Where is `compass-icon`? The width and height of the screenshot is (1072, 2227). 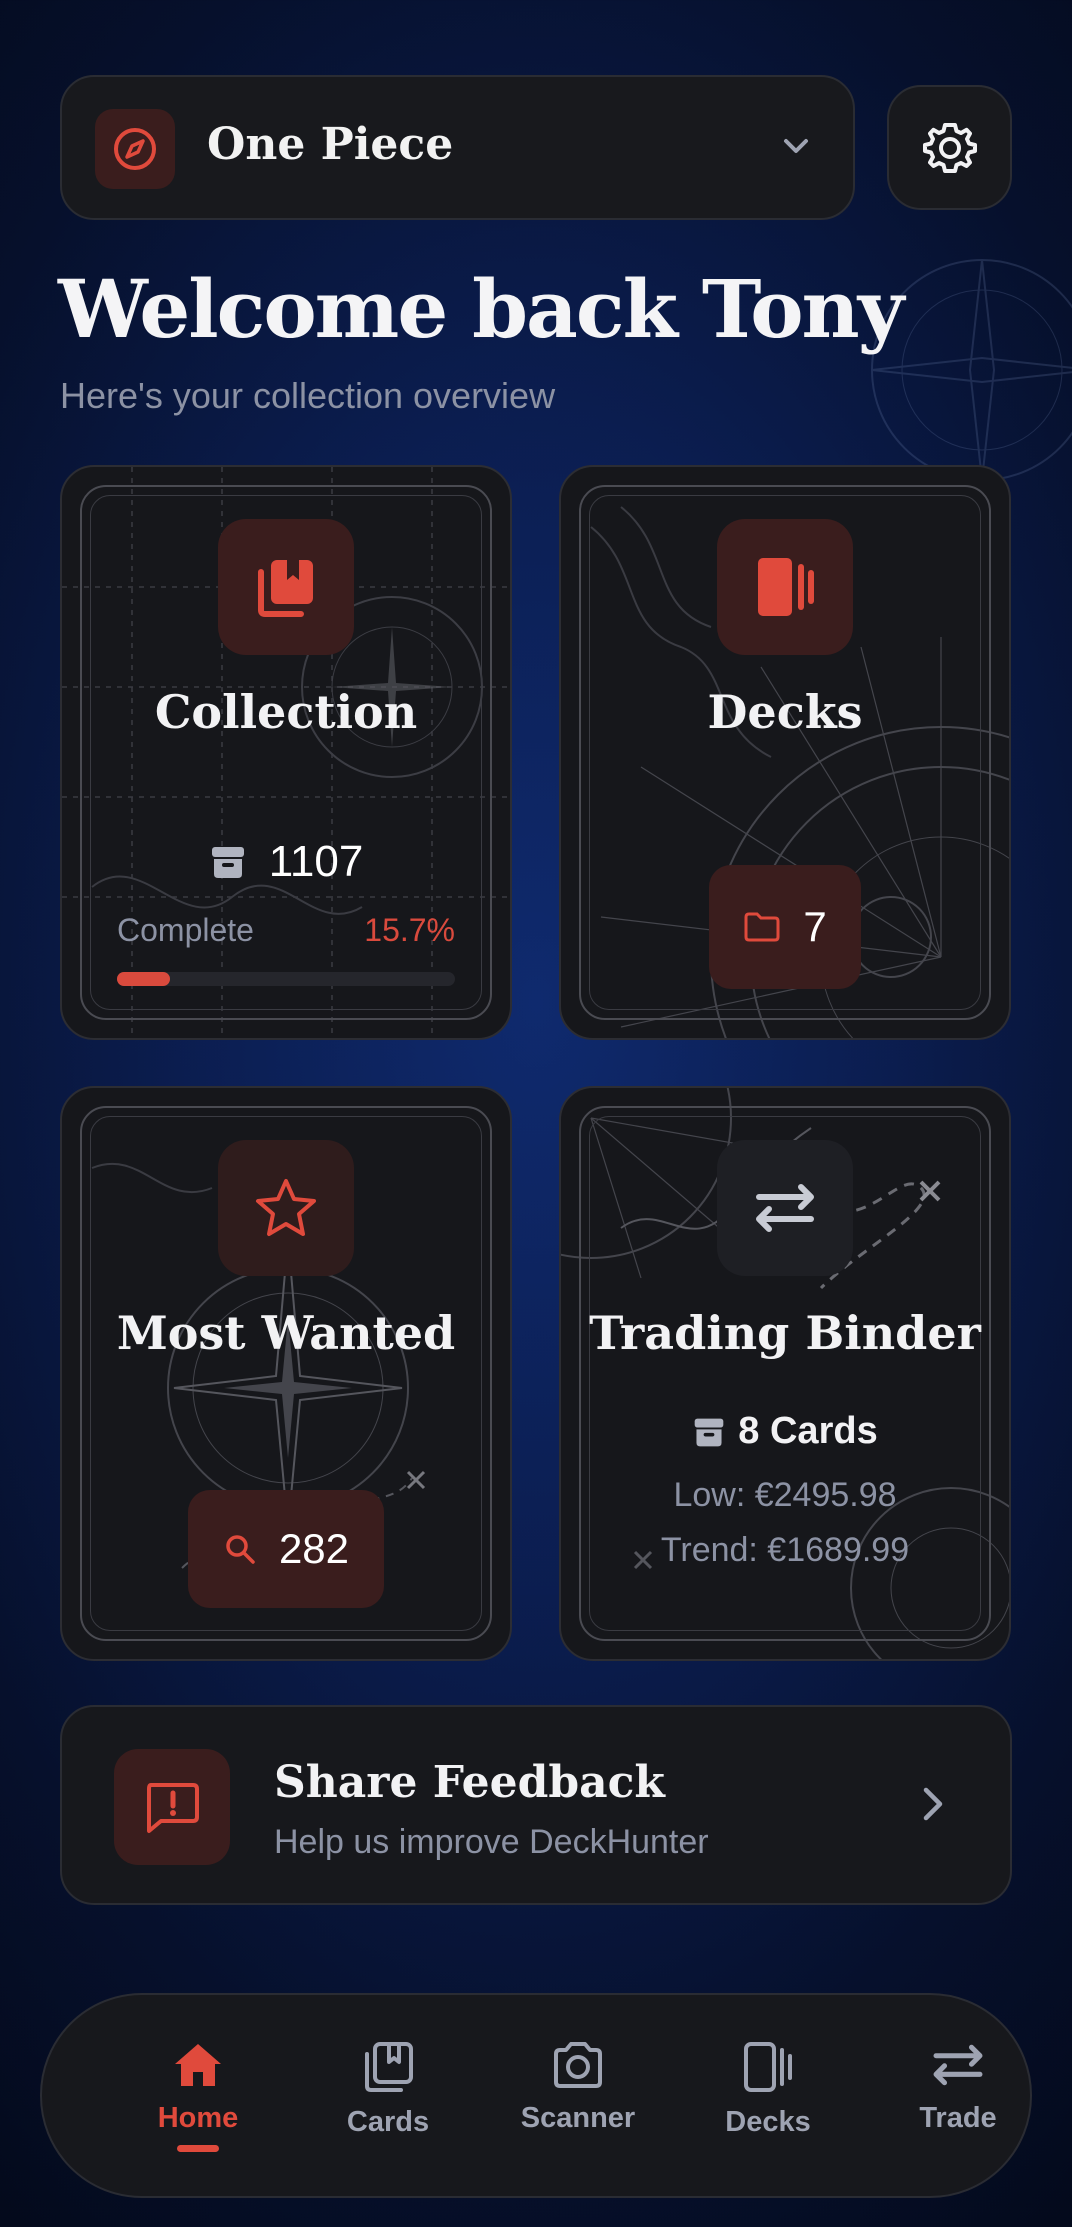
compass-icon is located at coordinates (135, 149).